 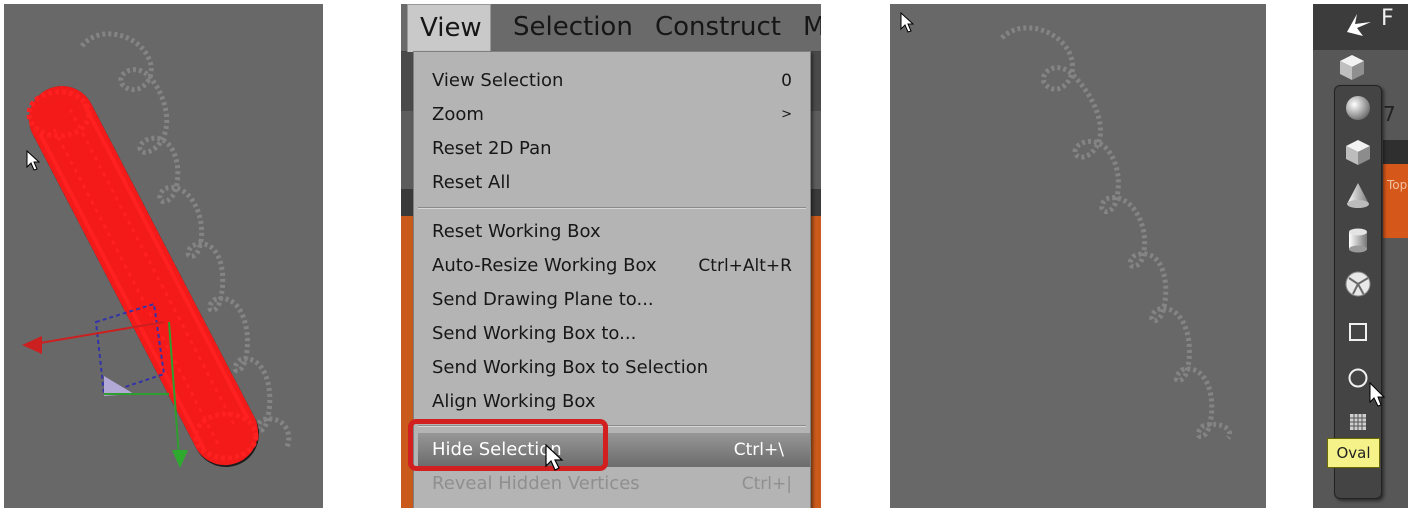 I want to click on menu-construct: Construct, so click(x=718, y=27).